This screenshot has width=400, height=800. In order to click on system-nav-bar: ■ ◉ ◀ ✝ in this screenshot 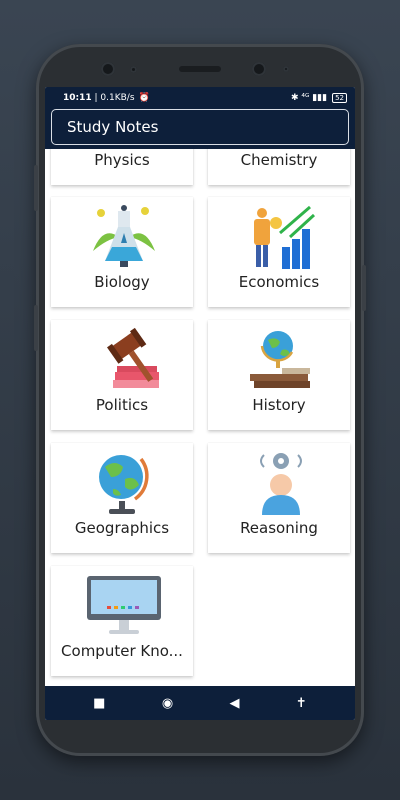, I will do `click(200, 703)`.